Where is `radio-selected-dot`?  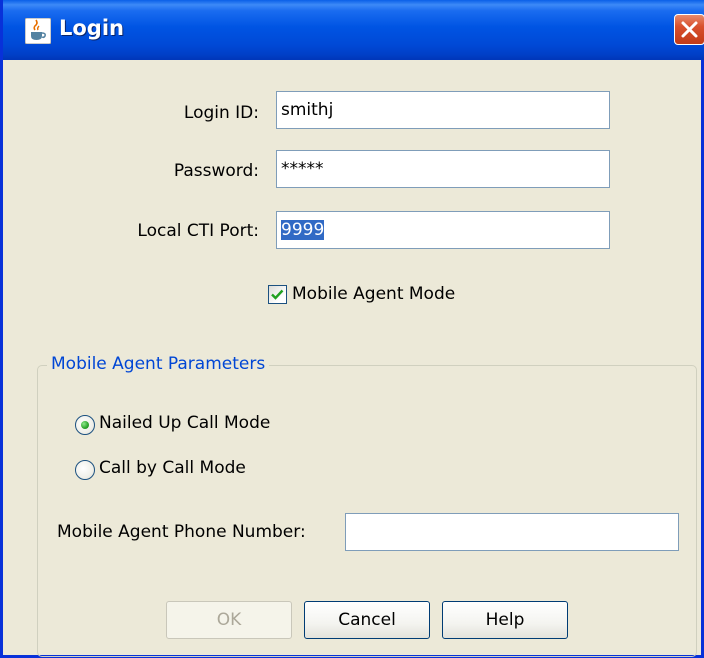 radio-selected-dot is located at coordinates (85, 425).